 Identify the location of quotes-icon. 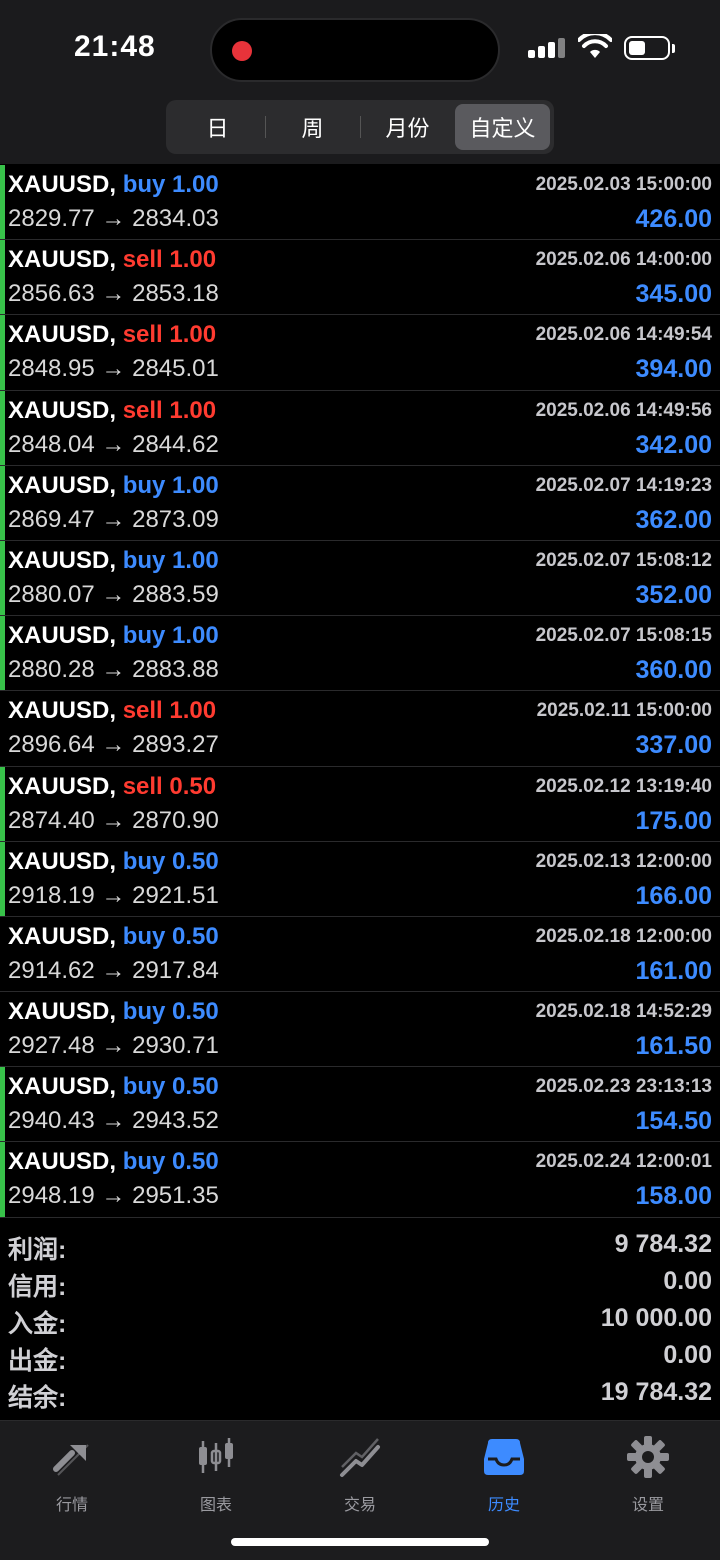
(72, 1457).